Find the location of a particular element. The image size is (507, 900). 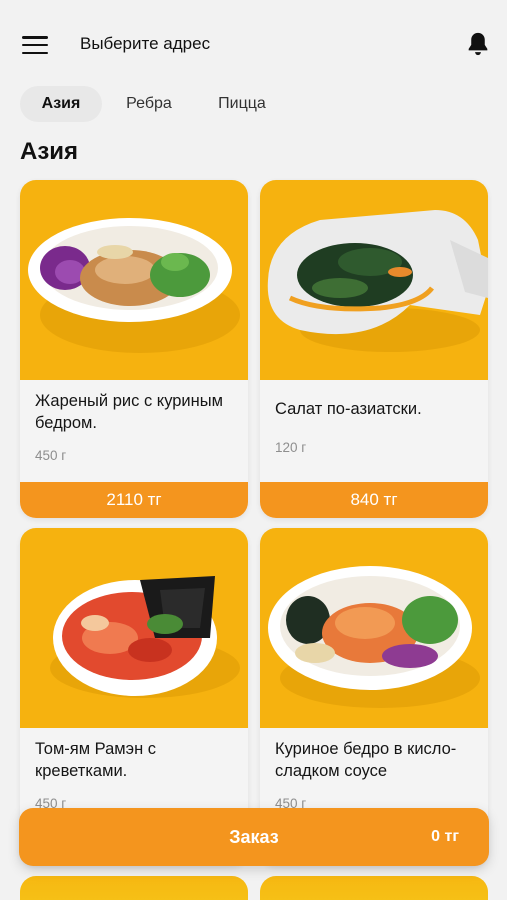

product-name: Куриное бедро в кисло-сладком соусе is located at coordinates (366, 760).